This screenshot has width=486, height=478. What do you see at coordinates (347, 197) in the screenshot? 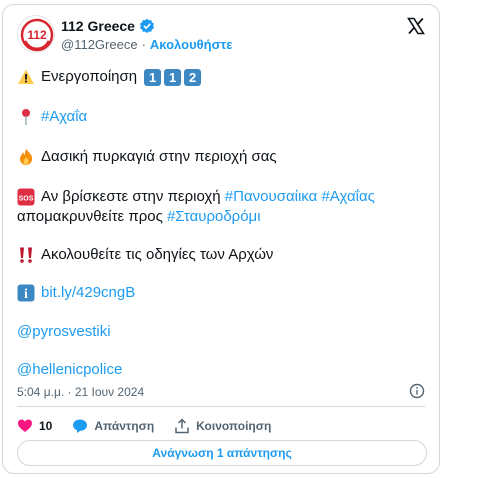
I see `hashtag-achaias: #Αχαΐας` at bounding box center [347, 197].